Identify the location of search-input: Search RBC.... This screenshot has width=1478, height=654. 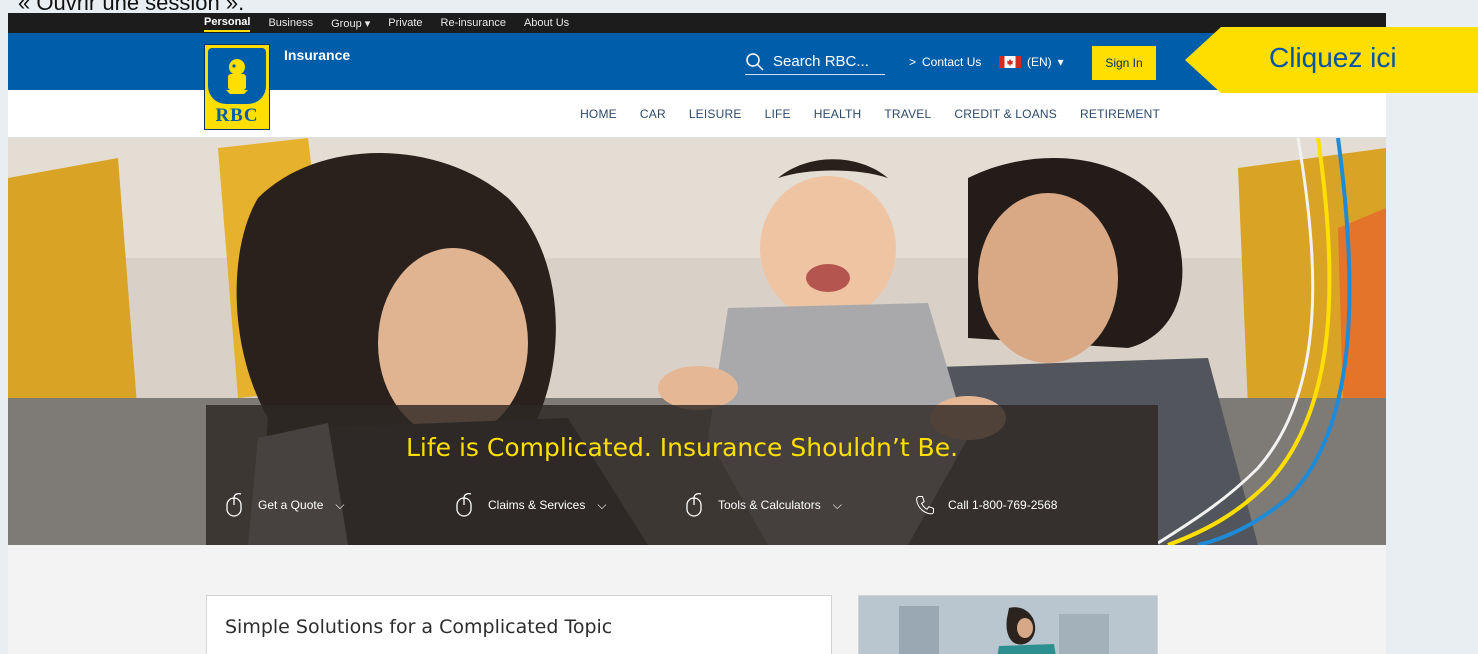
(815, 62).